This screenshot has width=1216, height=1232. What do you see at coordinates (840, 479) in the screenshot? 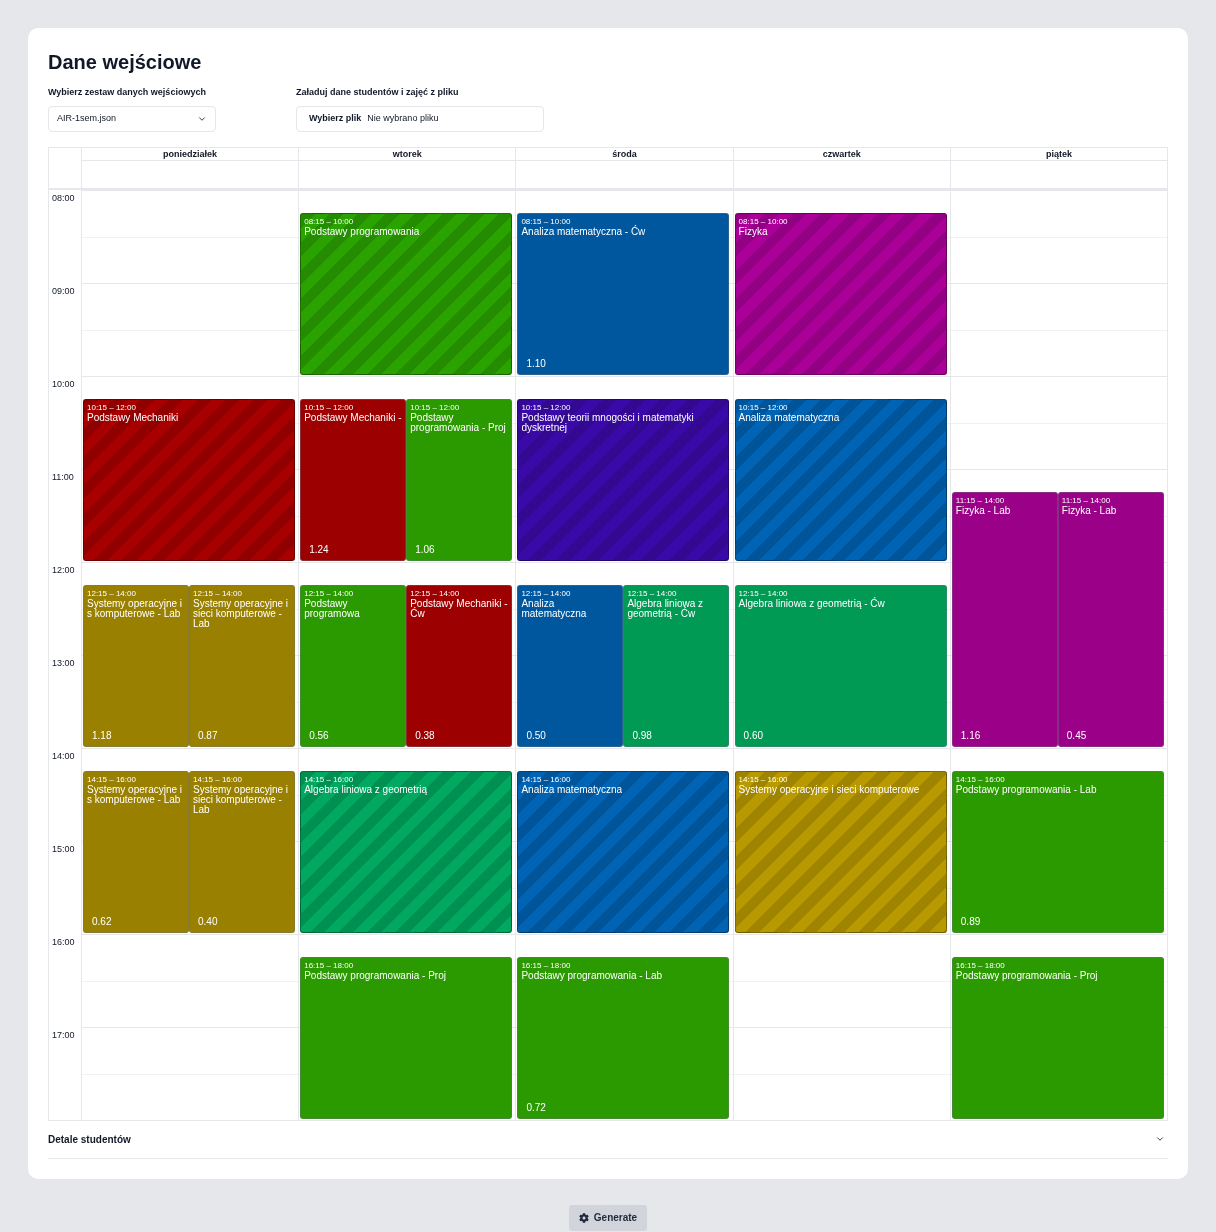
I see `calendar-event: 10:15 – 12:00 Analiza matematyczna` at bounding box center [840, 479].